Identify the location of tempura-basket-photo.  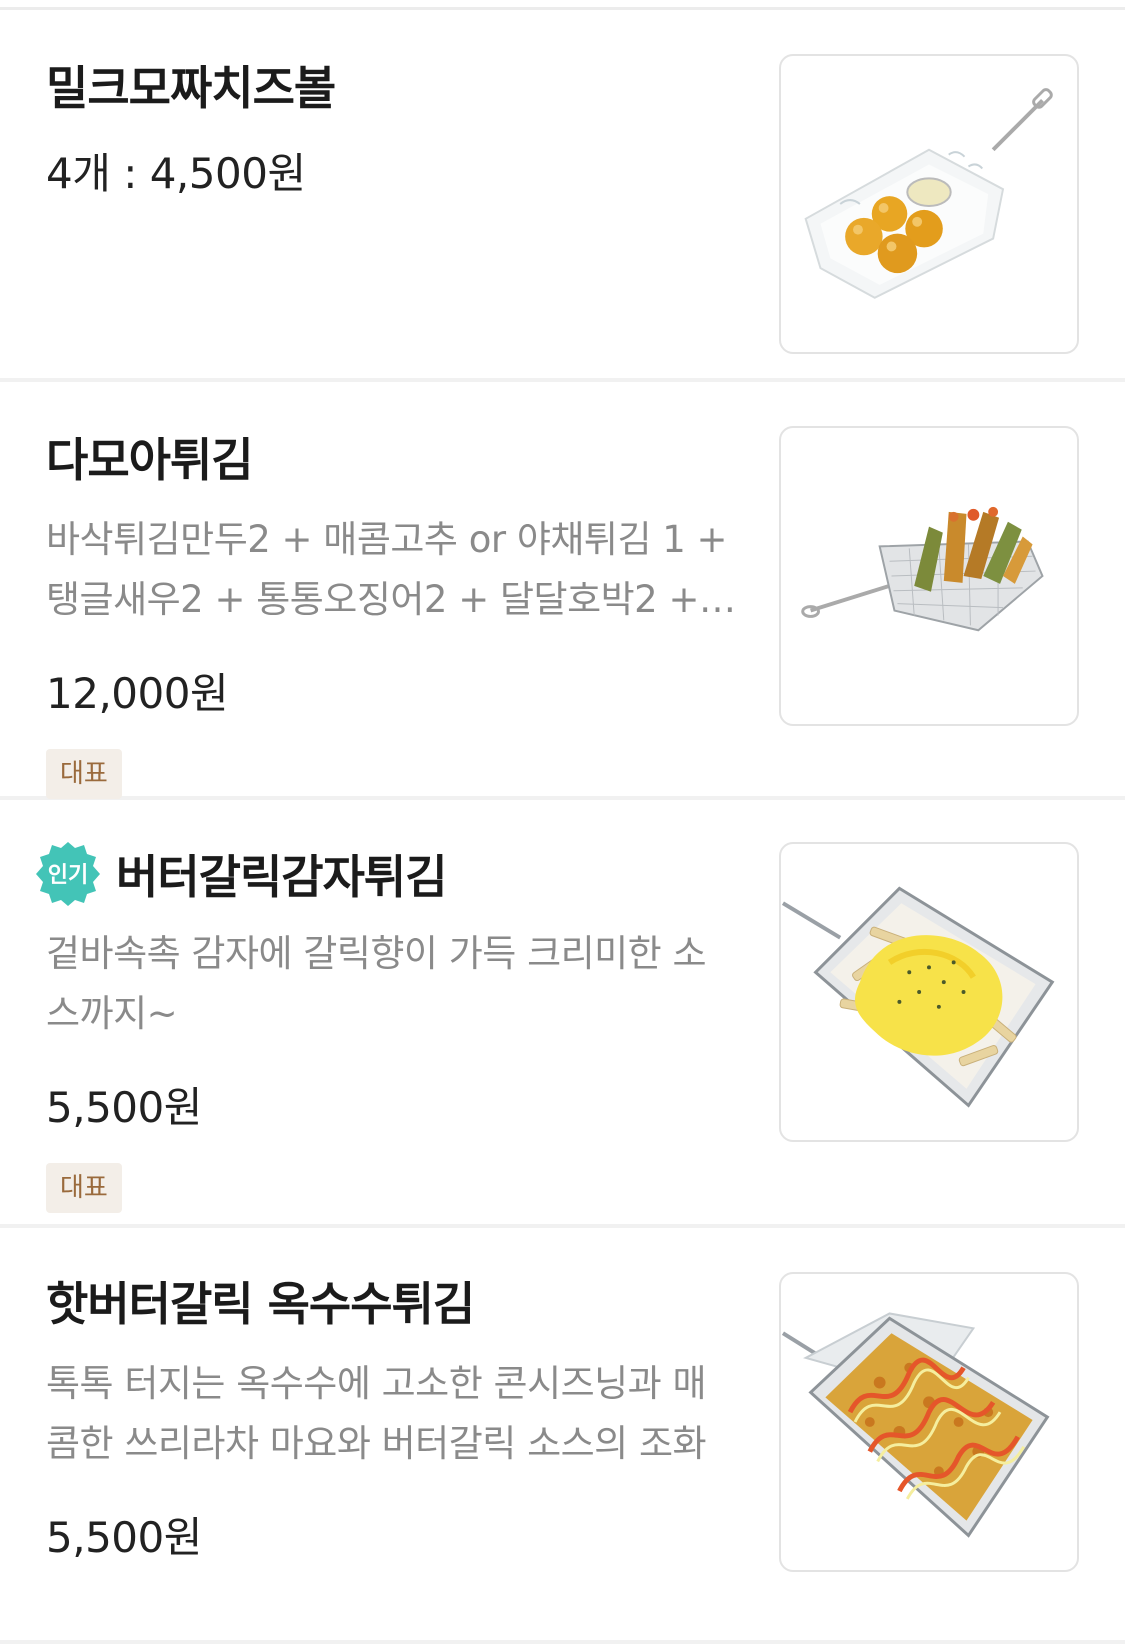
(922, 569).